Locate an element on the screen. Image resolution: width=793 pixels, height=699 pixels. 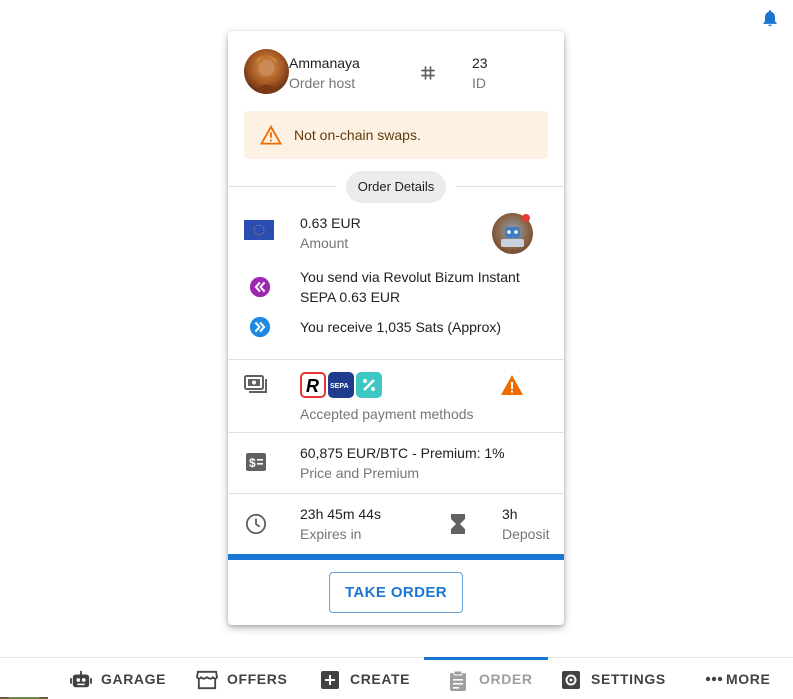
hash-icon is located at coordinates (428, 73).